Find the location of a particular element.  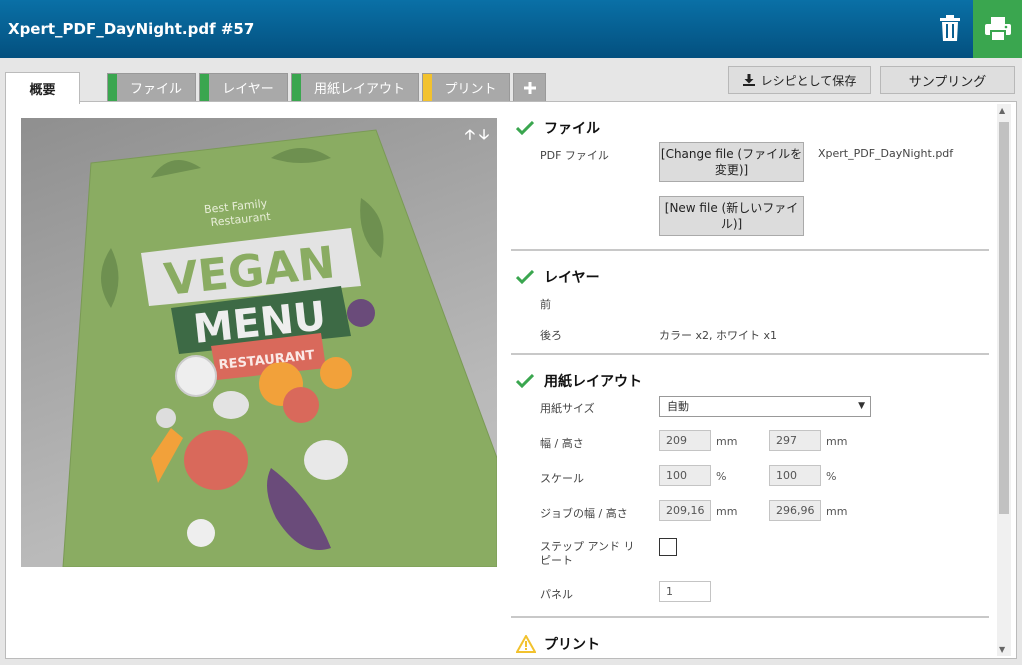

panel-input: 1 is located at coordinates (685, 591).